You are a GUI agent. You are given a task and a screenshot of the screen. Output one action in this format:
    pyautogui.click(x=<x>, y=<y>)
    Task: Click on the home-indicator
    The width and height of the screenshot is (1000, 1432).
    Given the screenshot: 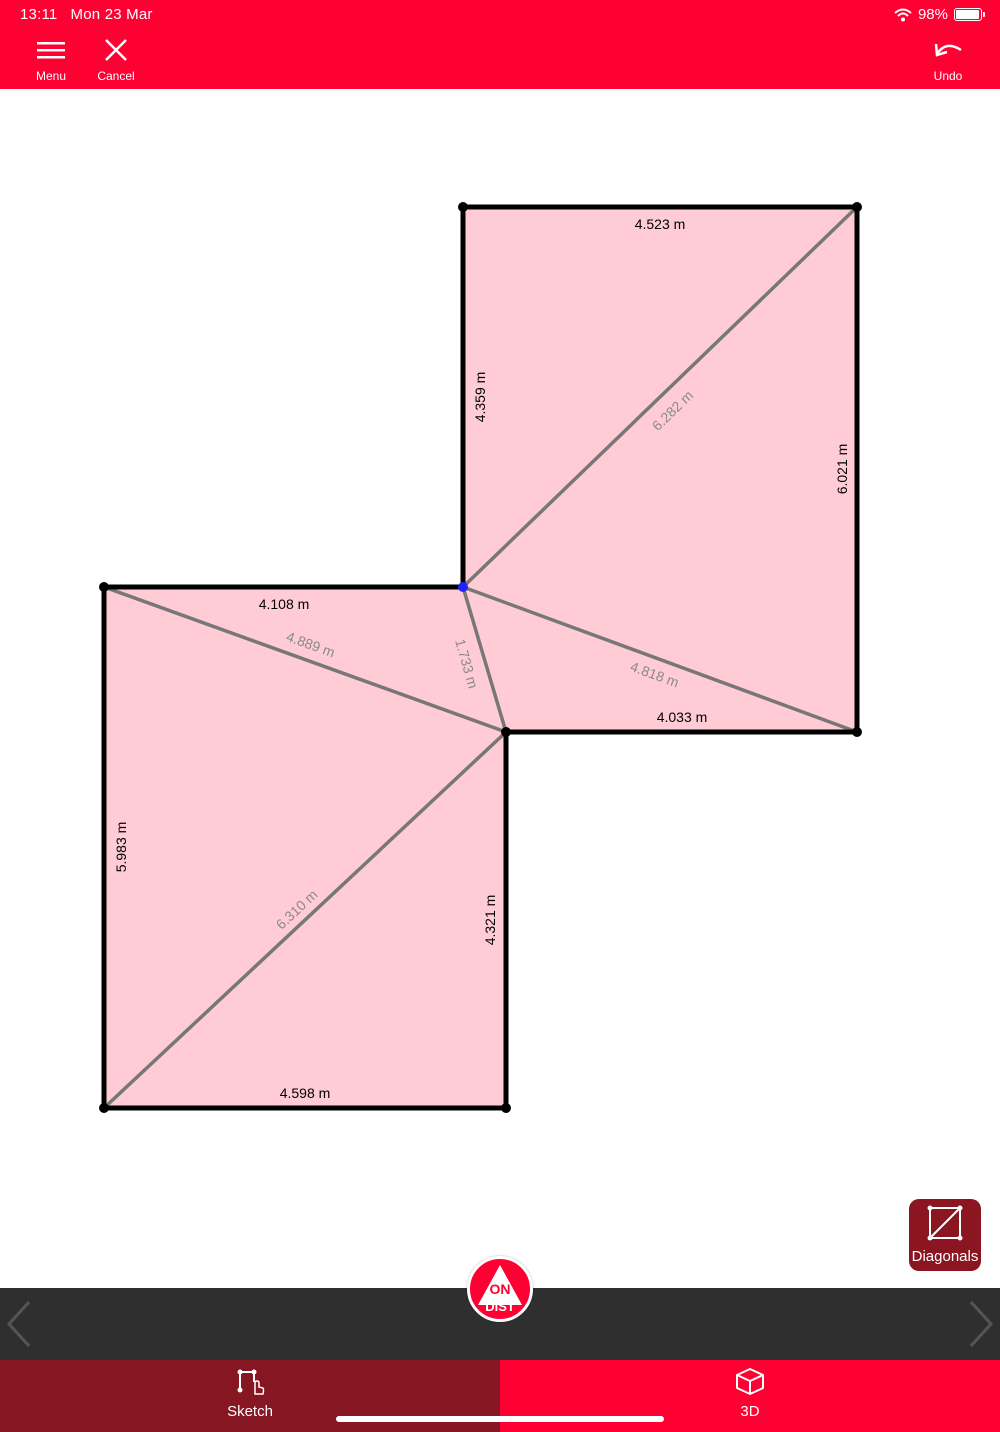 What is the action you would take?
    pyautogui.click(x=500, y=1419)
    